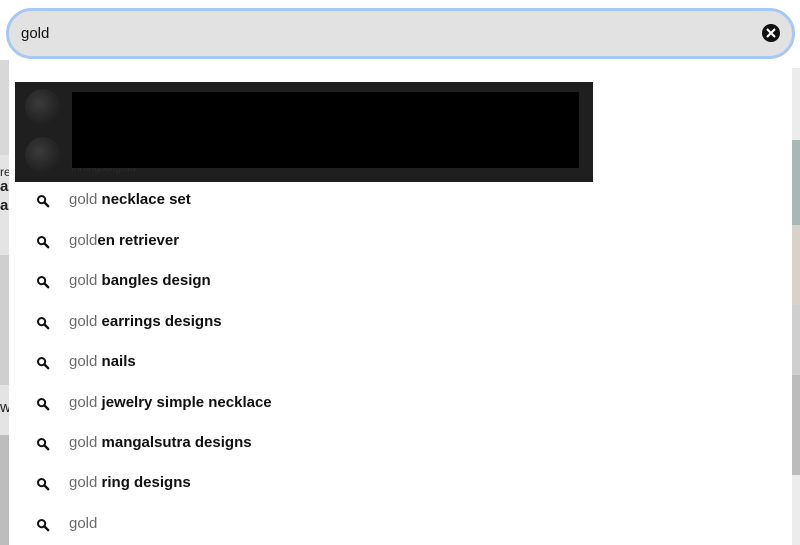 This screenshot has width=800, height=545. Describe the element at coordinates (160, 442) in the screenshot. I see `suggestion-text: gold mangalsutra designs` at that location.